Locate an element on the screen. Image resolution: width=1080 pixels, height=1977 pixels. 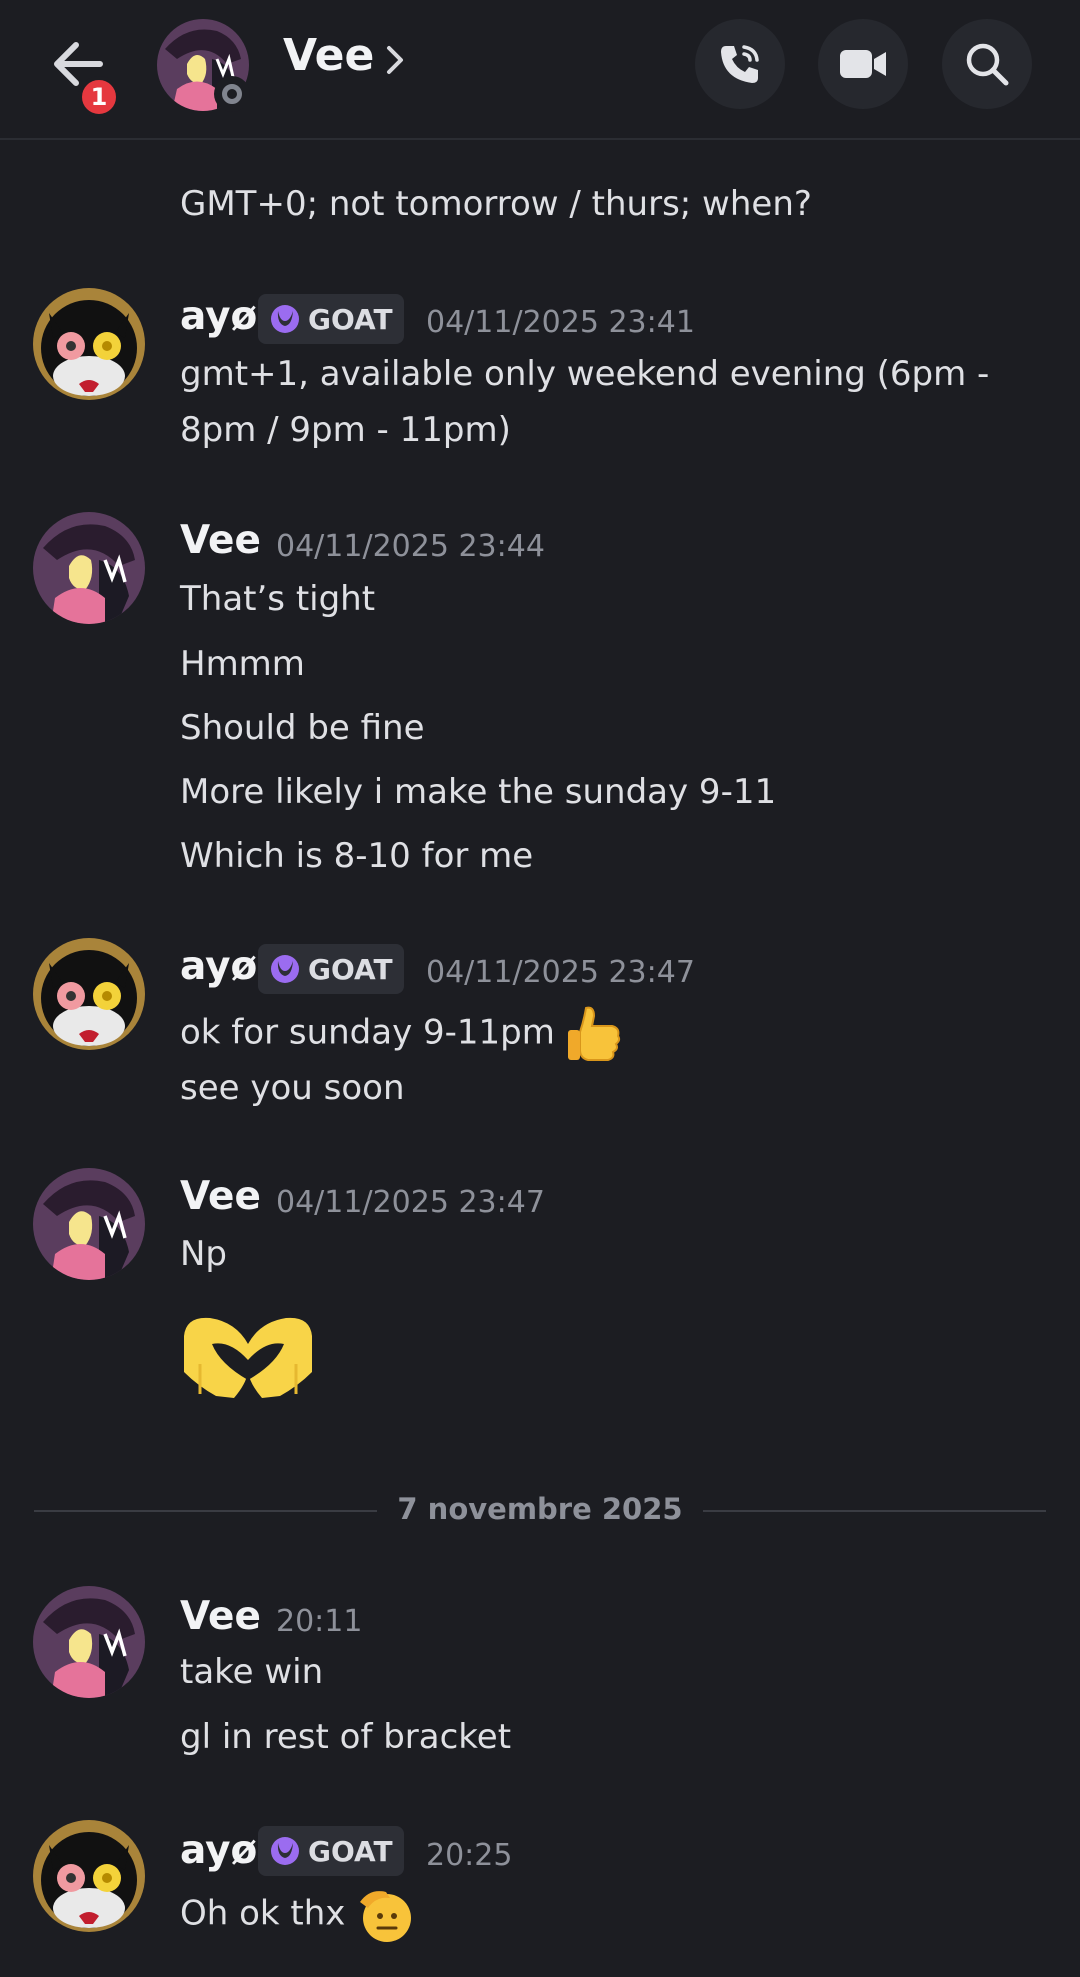
message-text-content: ok for sunday 9-11pm is located at coordinates (367, 1032).